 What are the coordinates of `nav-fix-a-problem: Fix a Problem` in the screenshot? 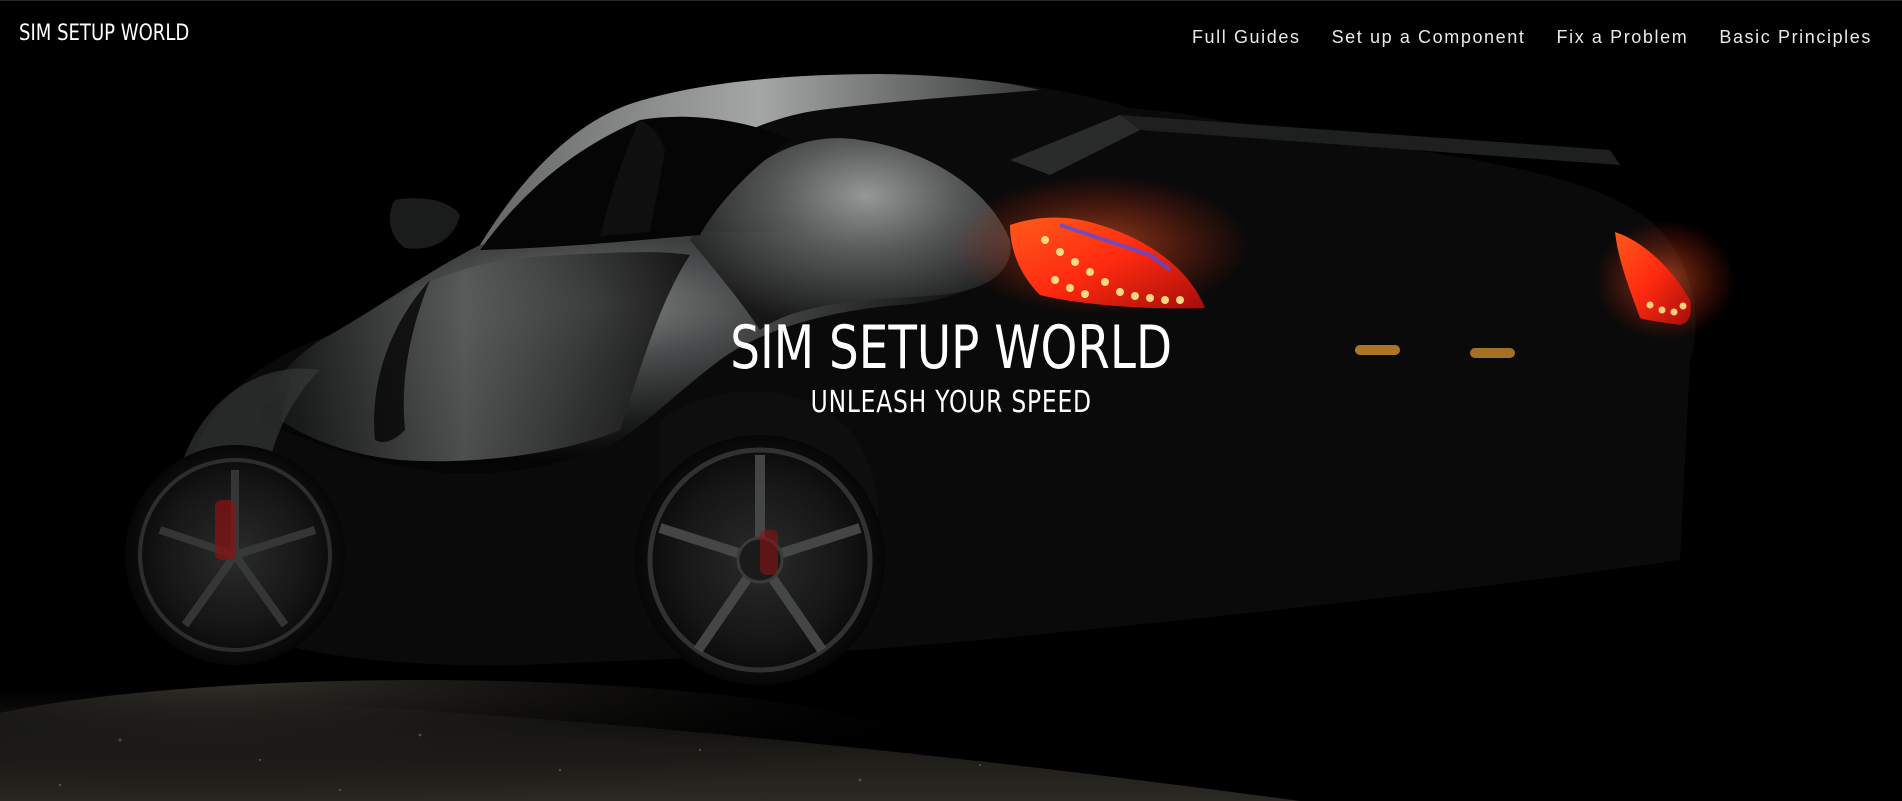 It's located at (1623, 37).